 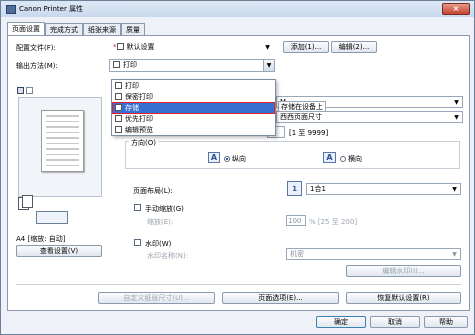 What do you see at coordinates (20, 90) in the screenshot?
I see `layout-view-icon` at bounding box center [20, 90].